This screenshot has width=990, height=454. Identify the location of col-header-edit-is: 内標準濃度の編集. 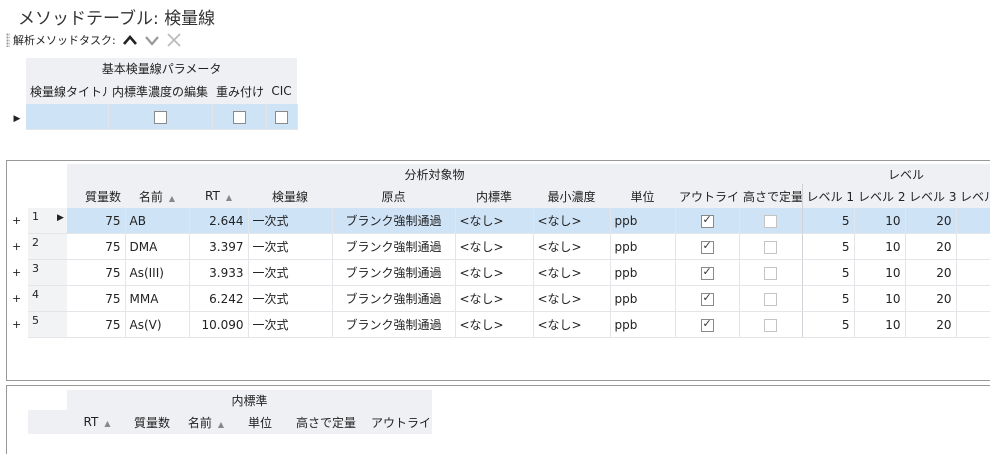
(160, 91).